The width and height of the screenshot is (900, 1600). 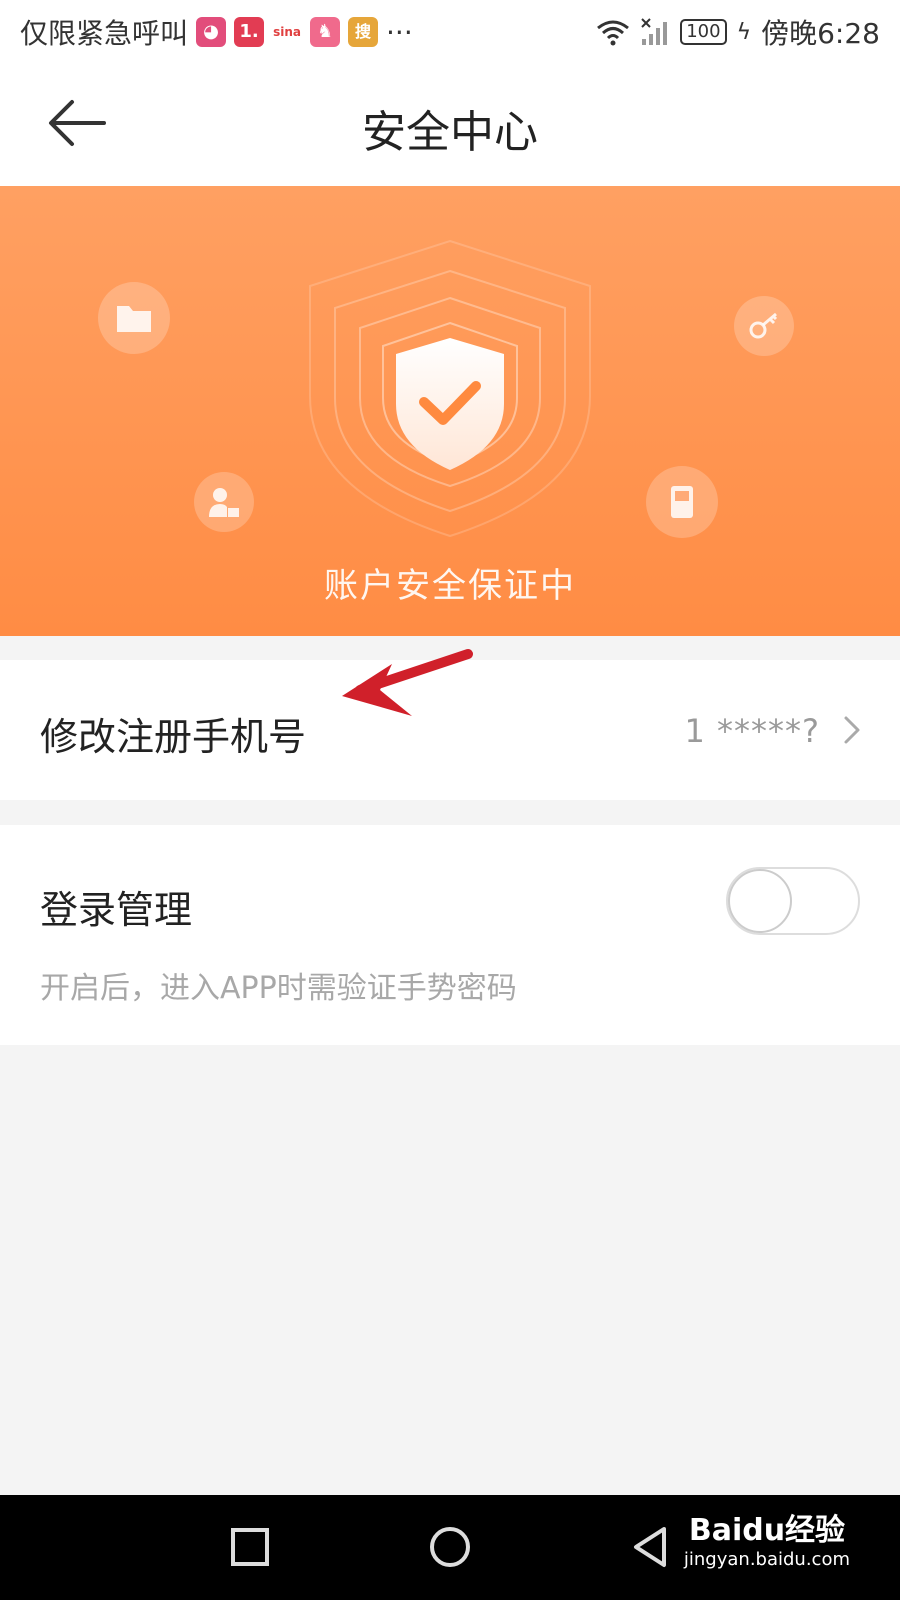 I want to click on charging-icon: ϟ, so click(x=744, y=32).